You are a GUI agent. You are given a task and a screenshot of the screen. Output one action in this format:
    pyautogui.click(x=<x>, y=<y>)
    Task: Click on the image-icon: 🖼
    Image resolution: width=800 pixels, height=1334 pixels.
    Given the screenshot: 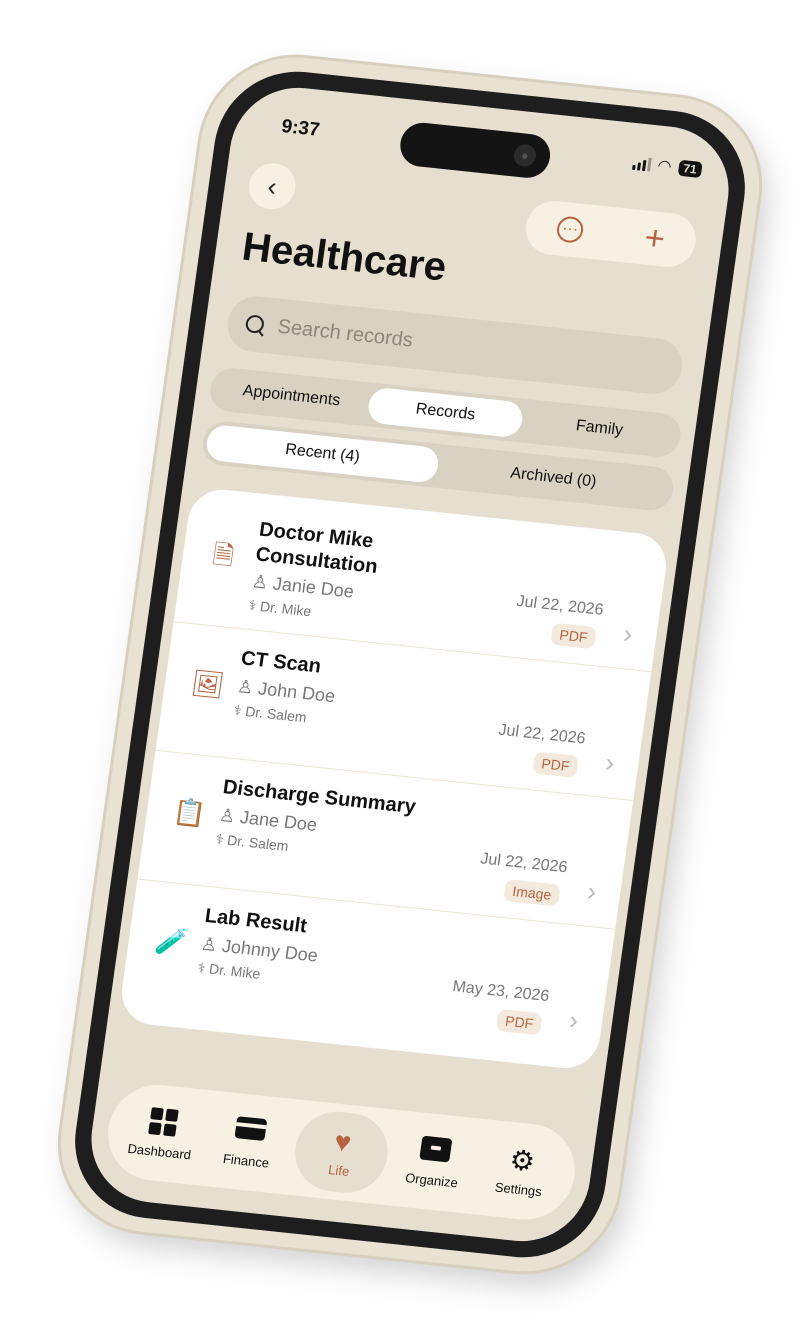 What is the action you would take?
    pyautogui.click(x=208, y=684)
    